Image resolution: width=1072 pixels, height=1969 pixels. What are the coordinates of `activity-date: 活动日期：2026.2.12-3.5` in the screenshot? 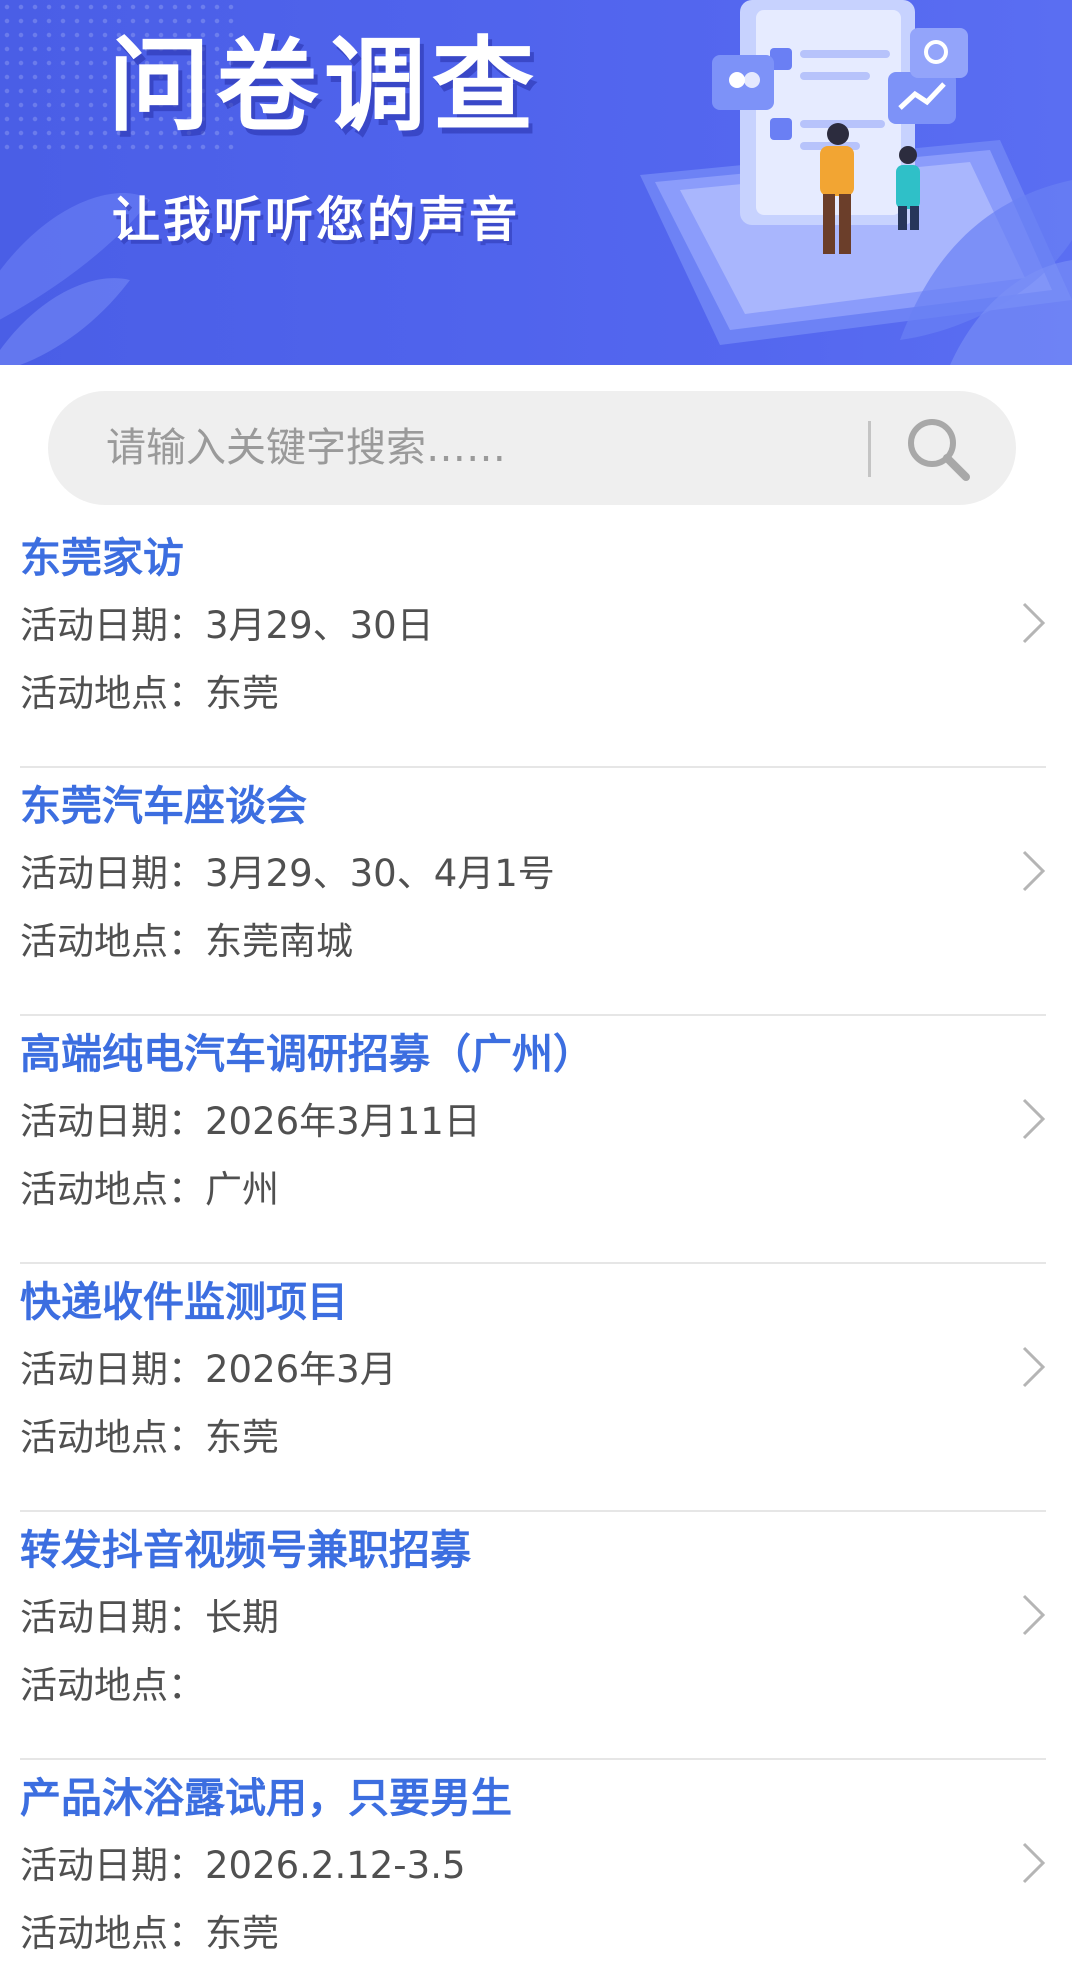 It's located at (243, 1865).